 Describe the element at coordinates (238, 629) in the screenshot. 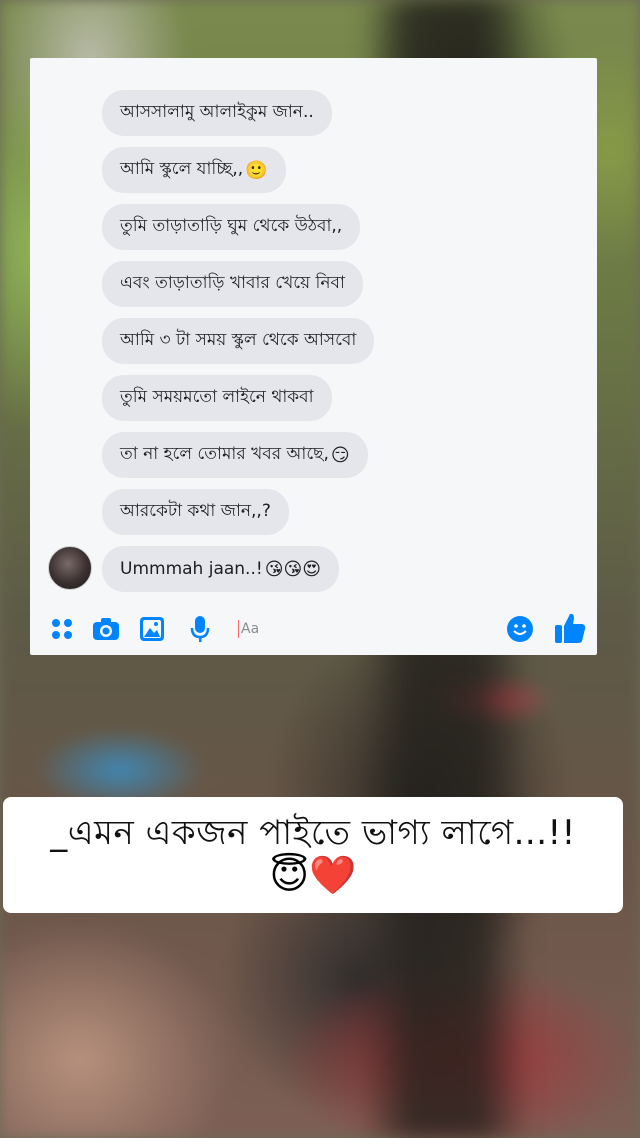

I see `text-cursor` at that location.